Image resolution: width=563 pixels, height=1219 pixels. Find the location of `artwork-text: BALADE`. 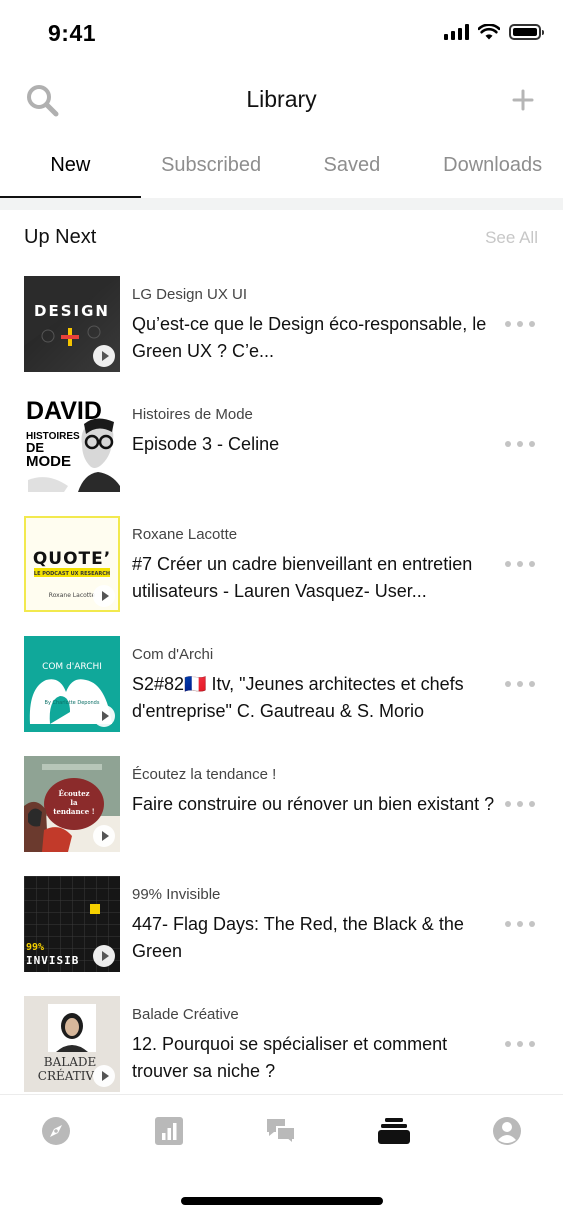

artwork-text: BALADE is located at coordinates (70, 1062).